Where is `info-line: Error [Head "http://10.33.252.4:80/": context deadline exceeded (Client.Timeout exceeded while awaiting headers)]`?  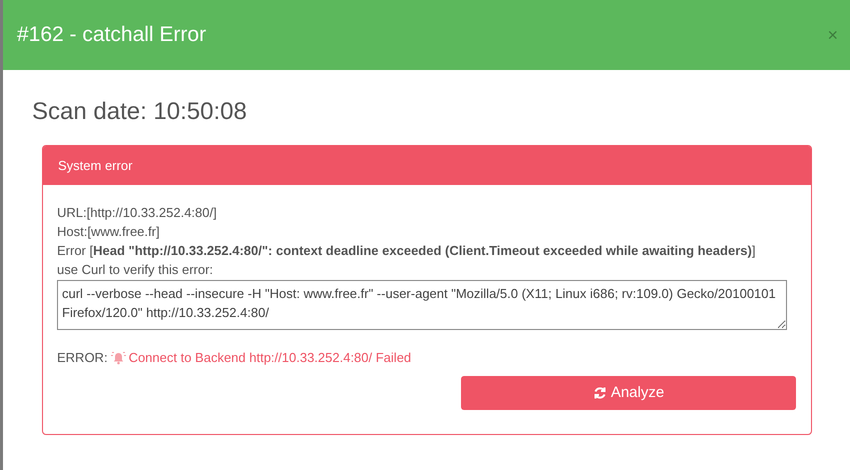
info-line: Error [Head "http://10.33.252.4:80/": context deadline exceeded (Client.Timeout exceeded while awaiting headers)] is located at coordinates (406, 251).